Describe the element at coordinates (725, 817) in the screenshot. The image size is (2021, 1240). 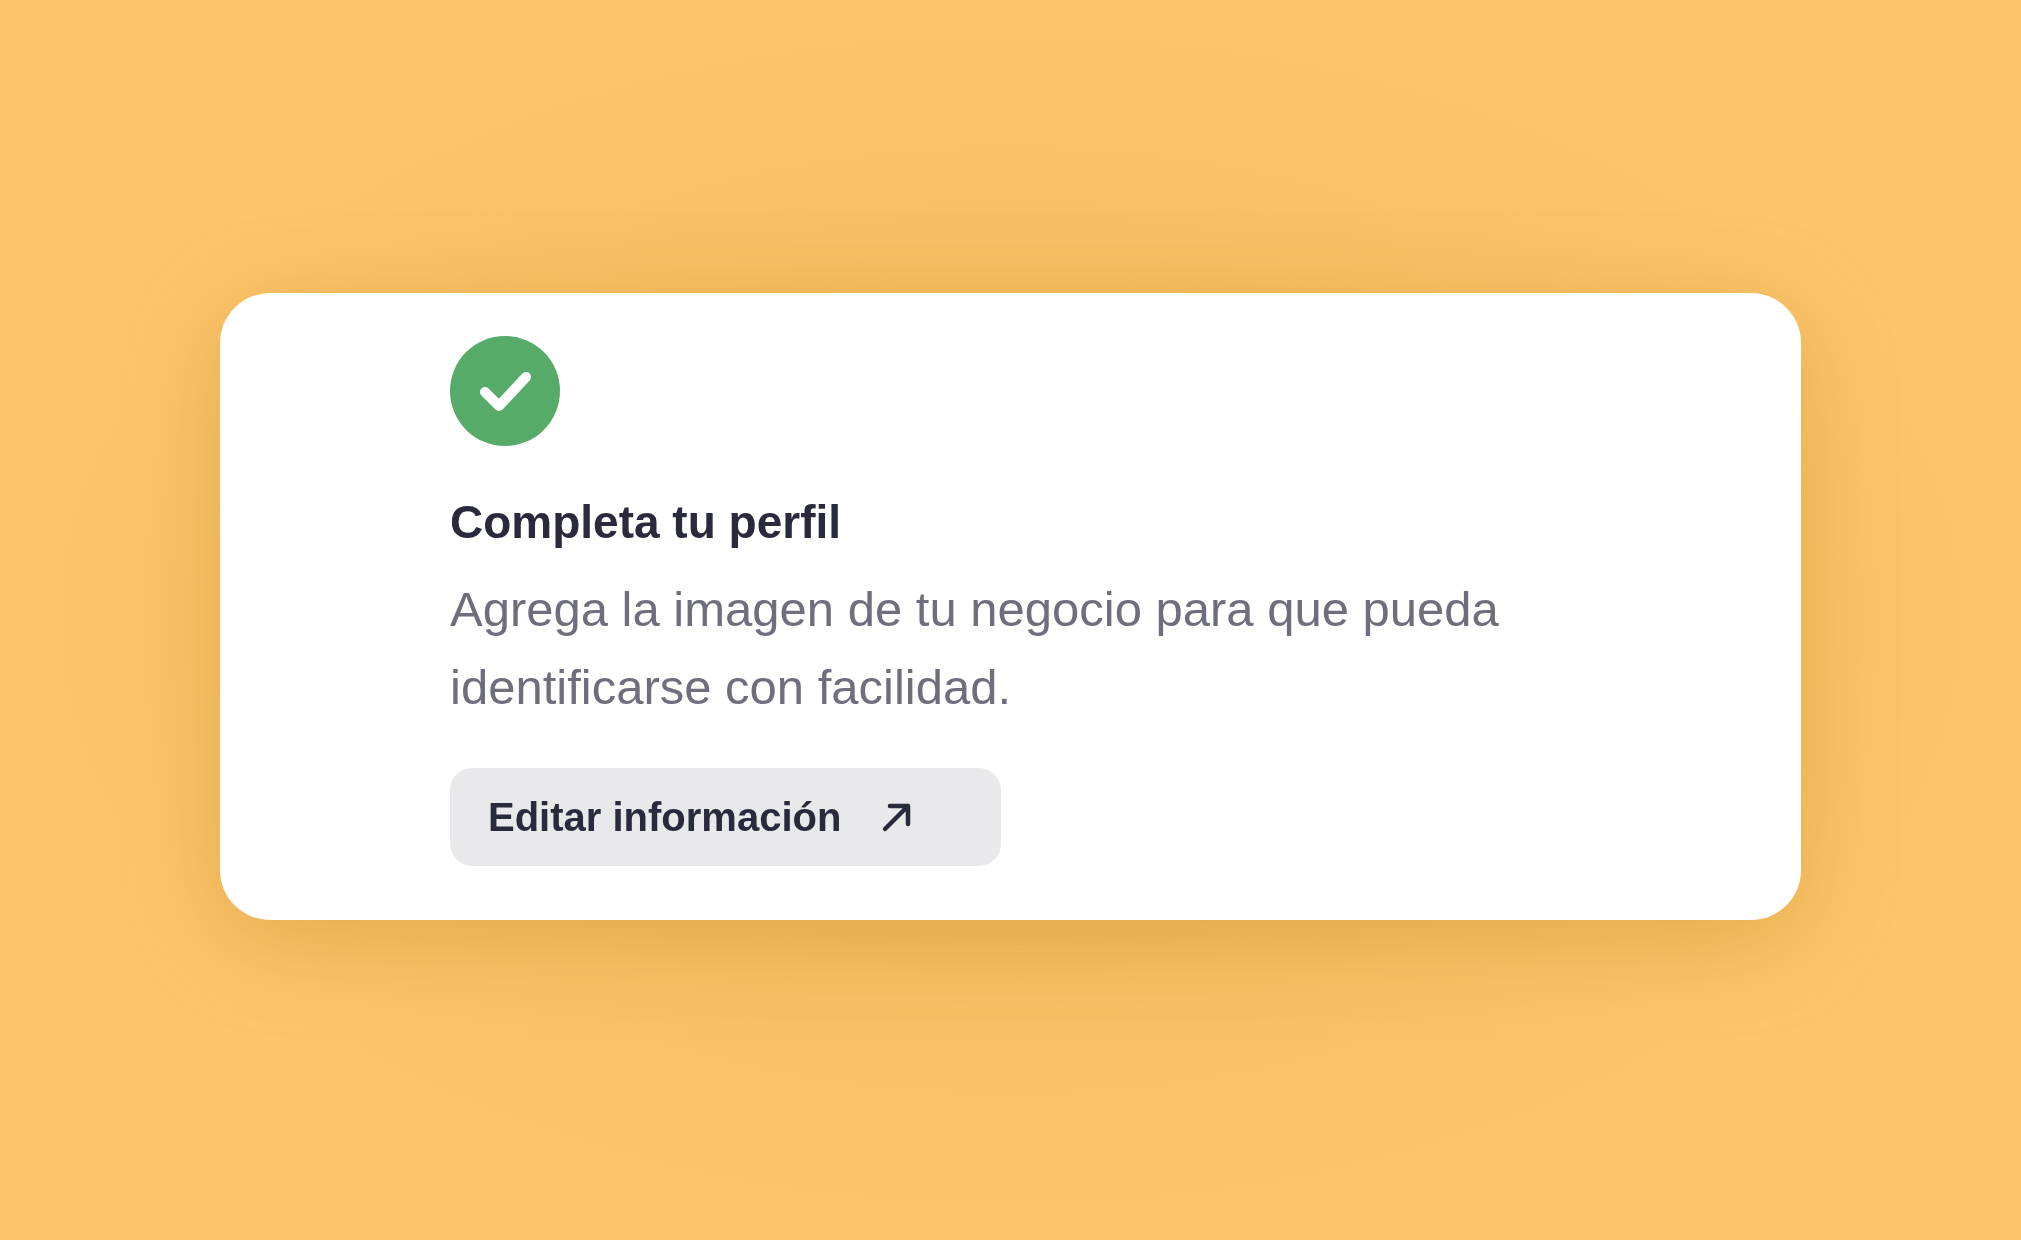
I see `edit-button: Editar información` at that location.